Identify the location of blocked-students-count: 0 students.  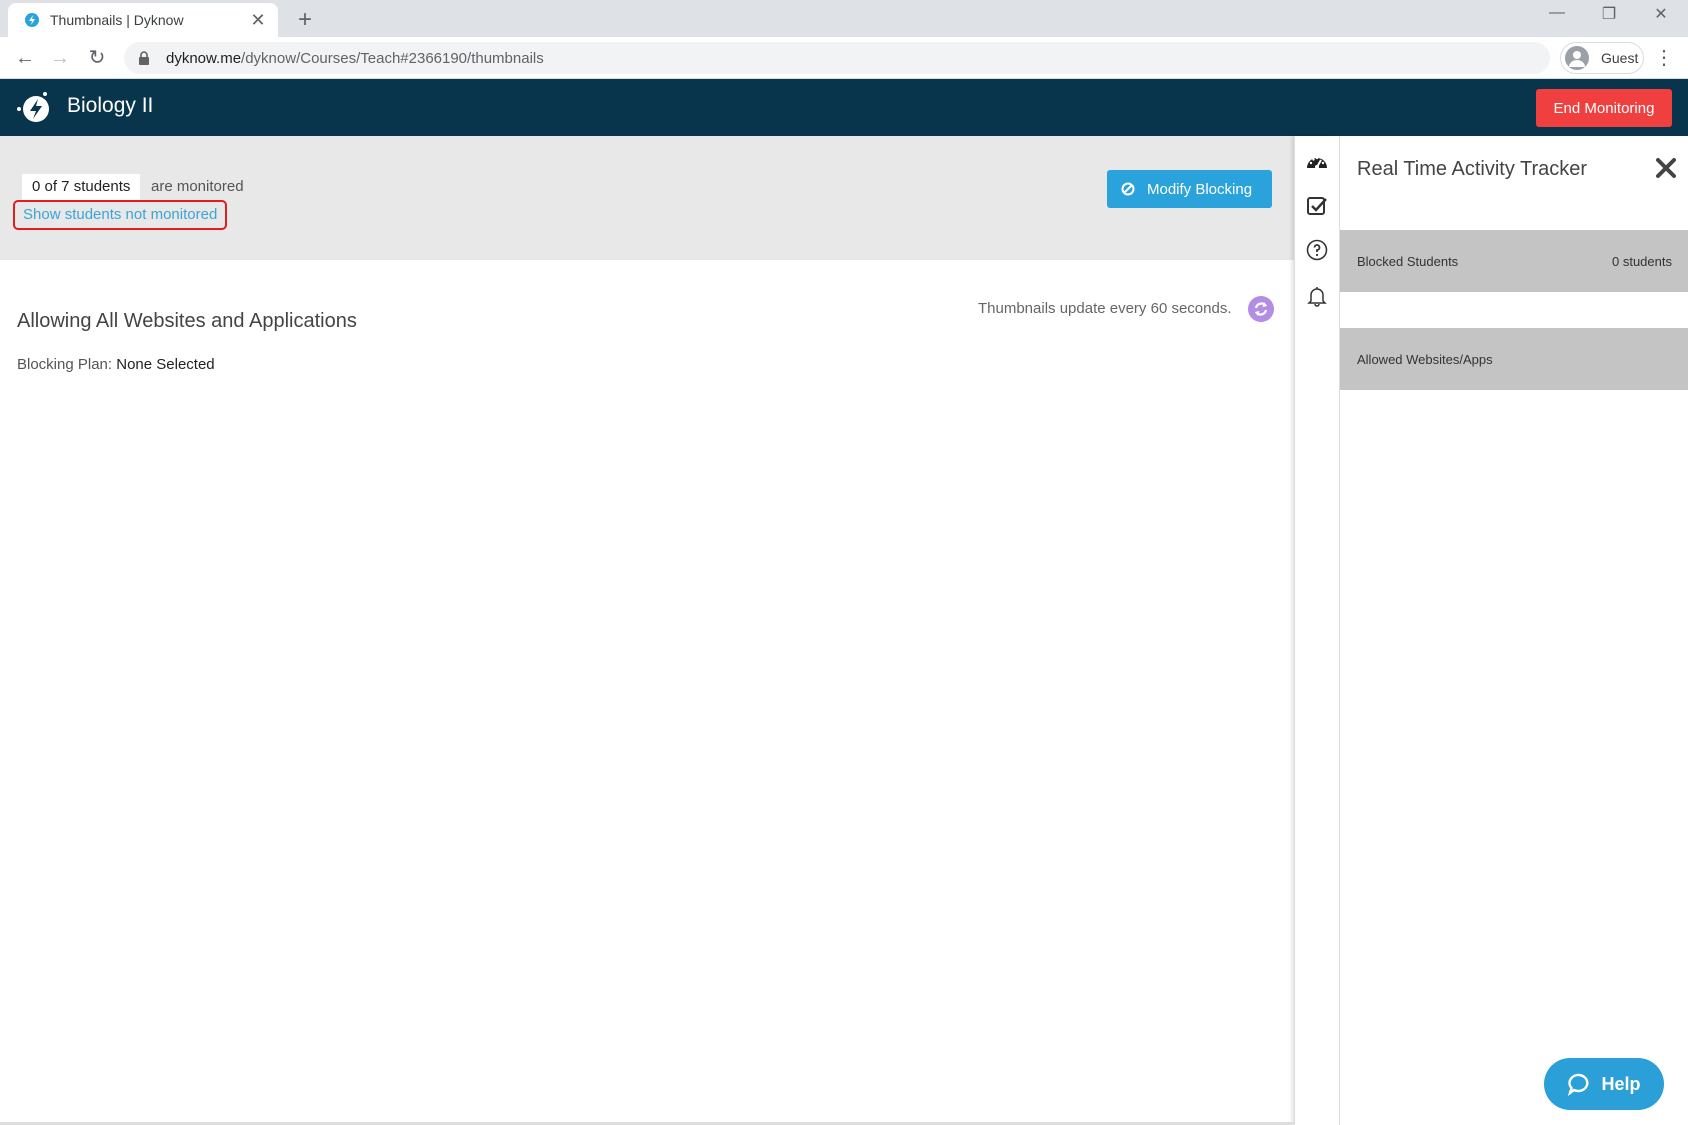
(1642, 261).